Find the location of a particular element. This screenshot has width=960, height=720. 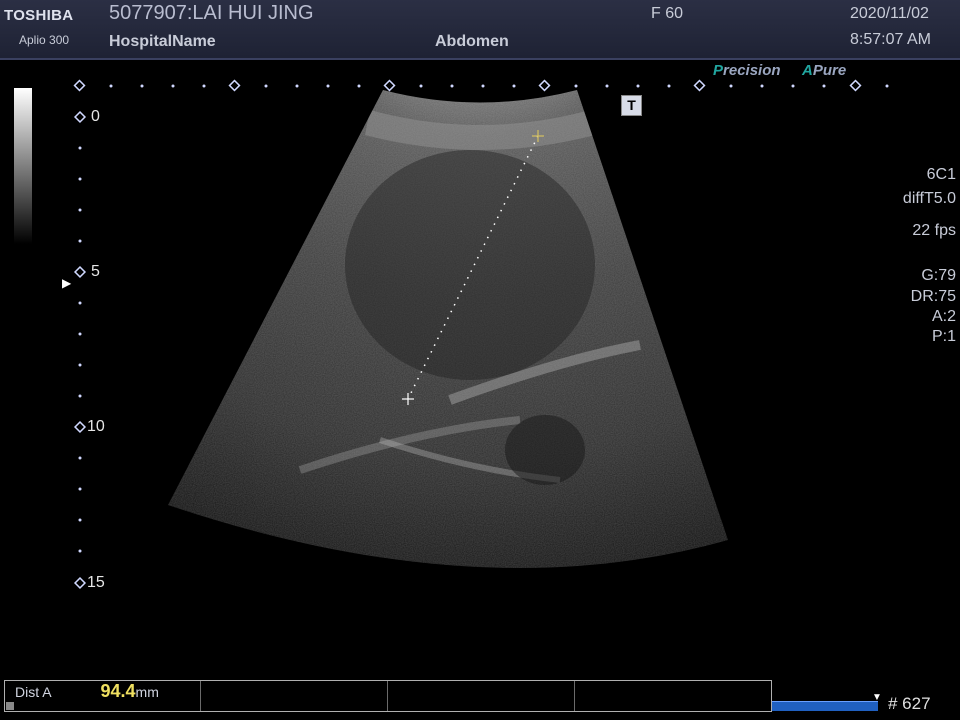

depth-label-5: 5 is located at coordinates (95, 271).